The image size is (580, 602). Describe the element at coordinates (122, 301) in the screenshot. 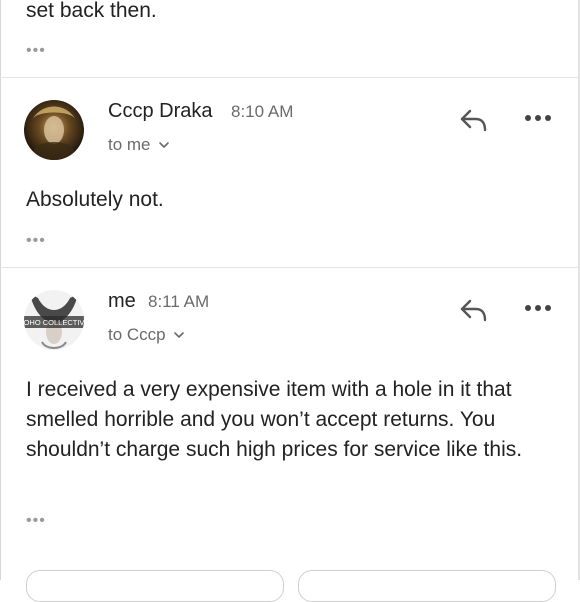

I see `sender-name: me` at that location.